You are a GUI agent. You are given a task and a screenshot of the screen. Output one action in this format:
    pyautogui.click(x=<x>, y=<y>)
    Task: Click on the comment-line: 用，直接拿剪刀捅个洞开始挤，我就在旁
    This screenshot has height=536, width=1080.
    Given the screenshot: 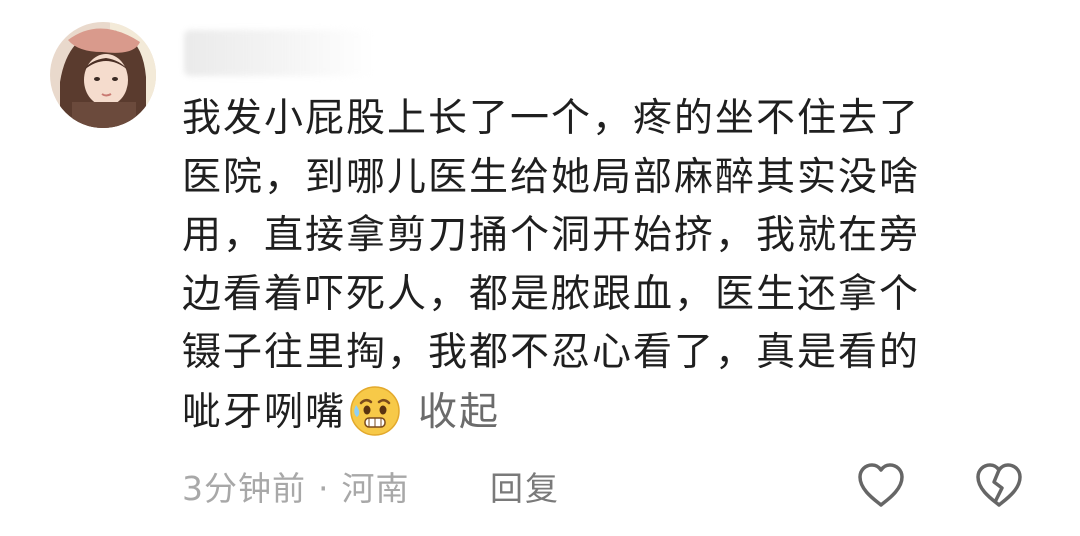 What is the action you would take?
    pyautogui.click(x=551, y=235)
    